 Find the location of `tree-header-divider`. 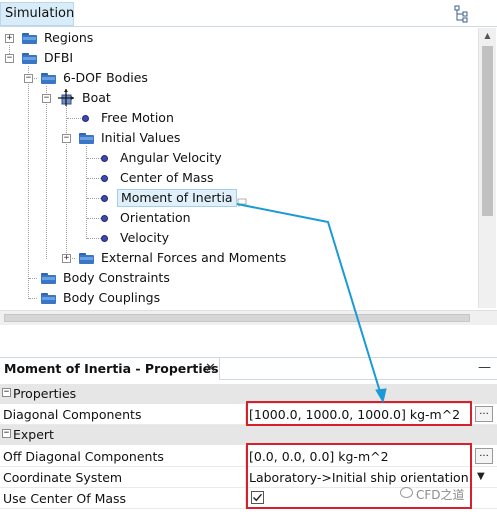

tree-header-divider is located at coordinates (248, 26).